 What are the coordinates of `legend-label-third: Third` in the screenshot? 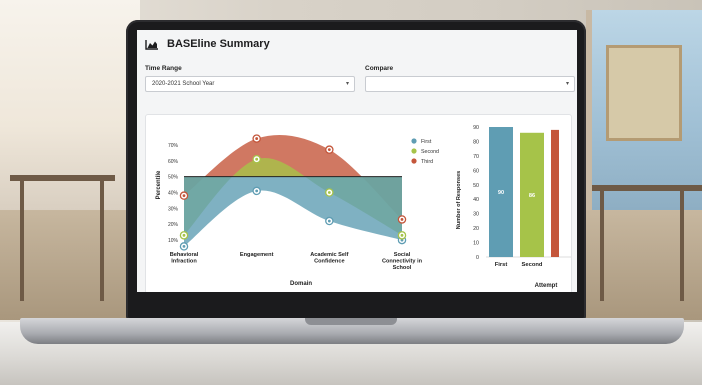 It's located at (427, 162).